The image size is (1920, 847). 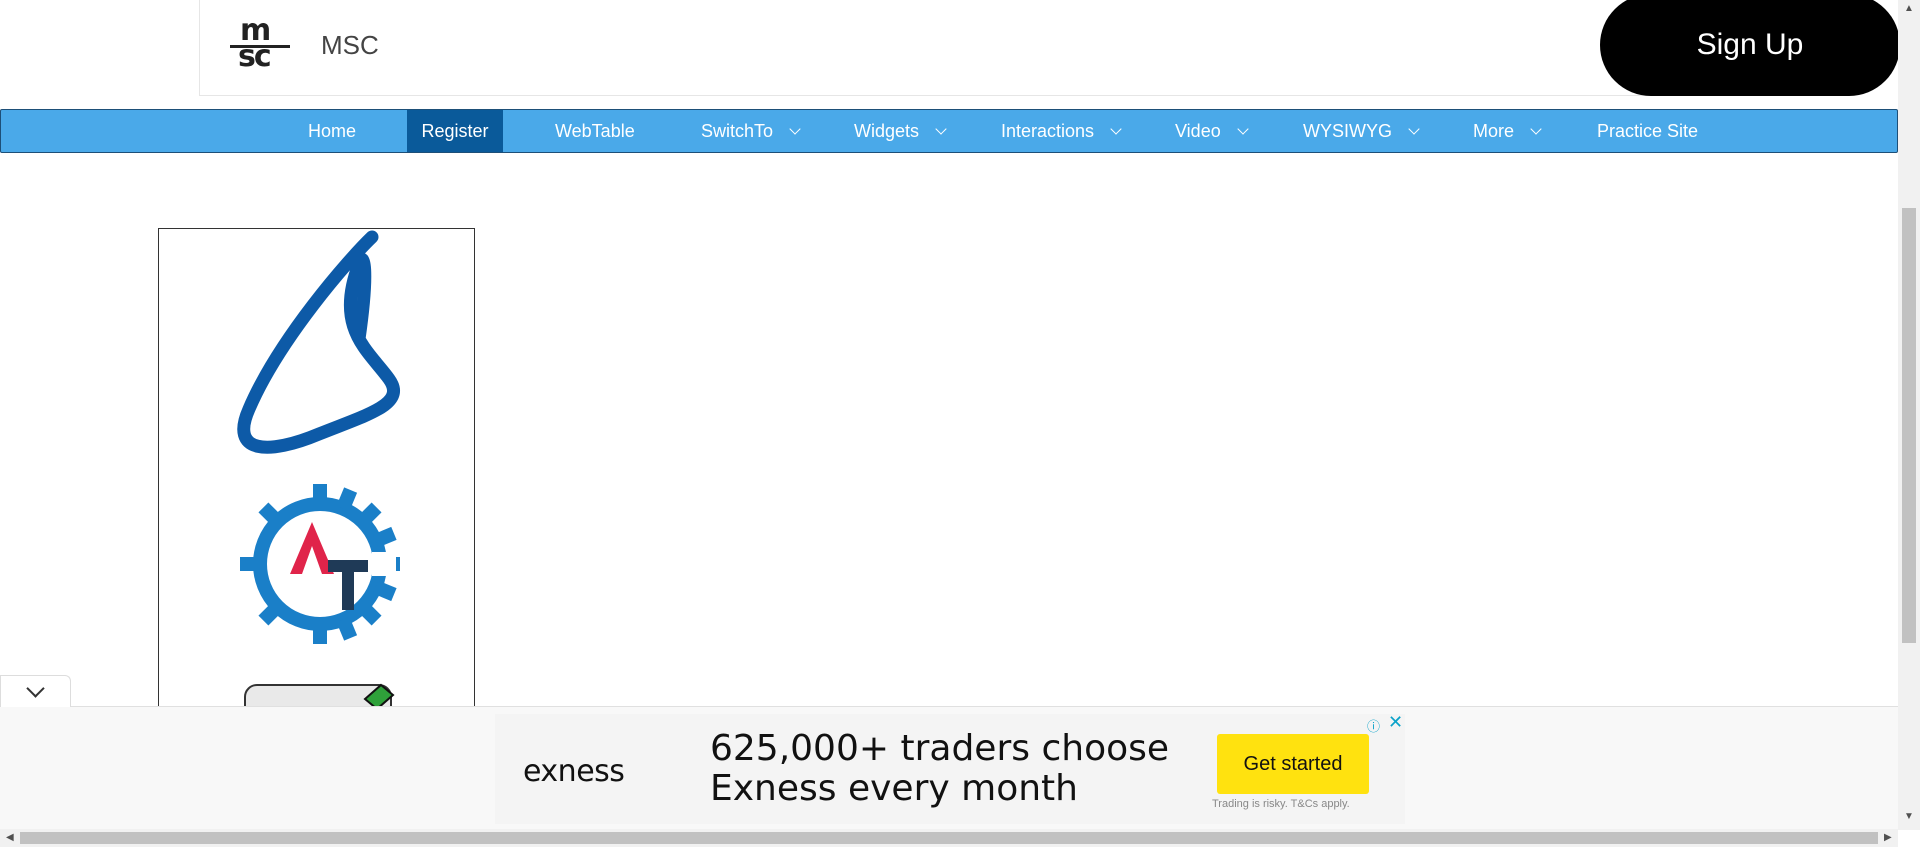 I want to click on nav-home: Home, so click(x=332, y=131).